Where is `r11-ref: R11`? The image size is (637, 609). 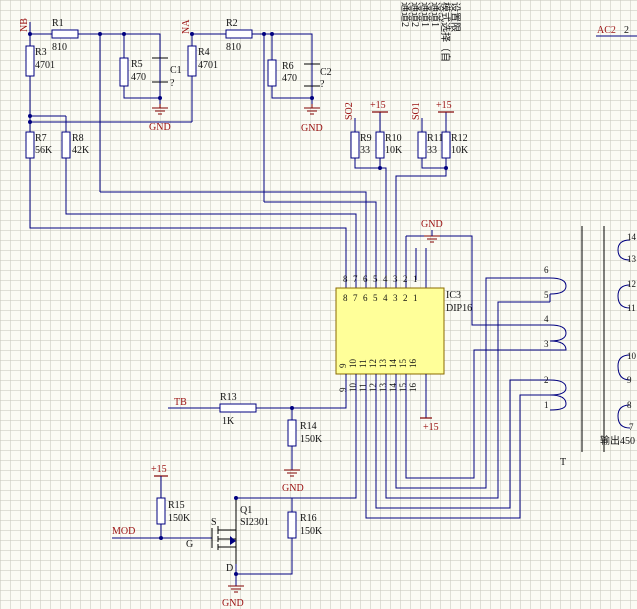 r11-ref: R11 is located at coordinates (435, 138).